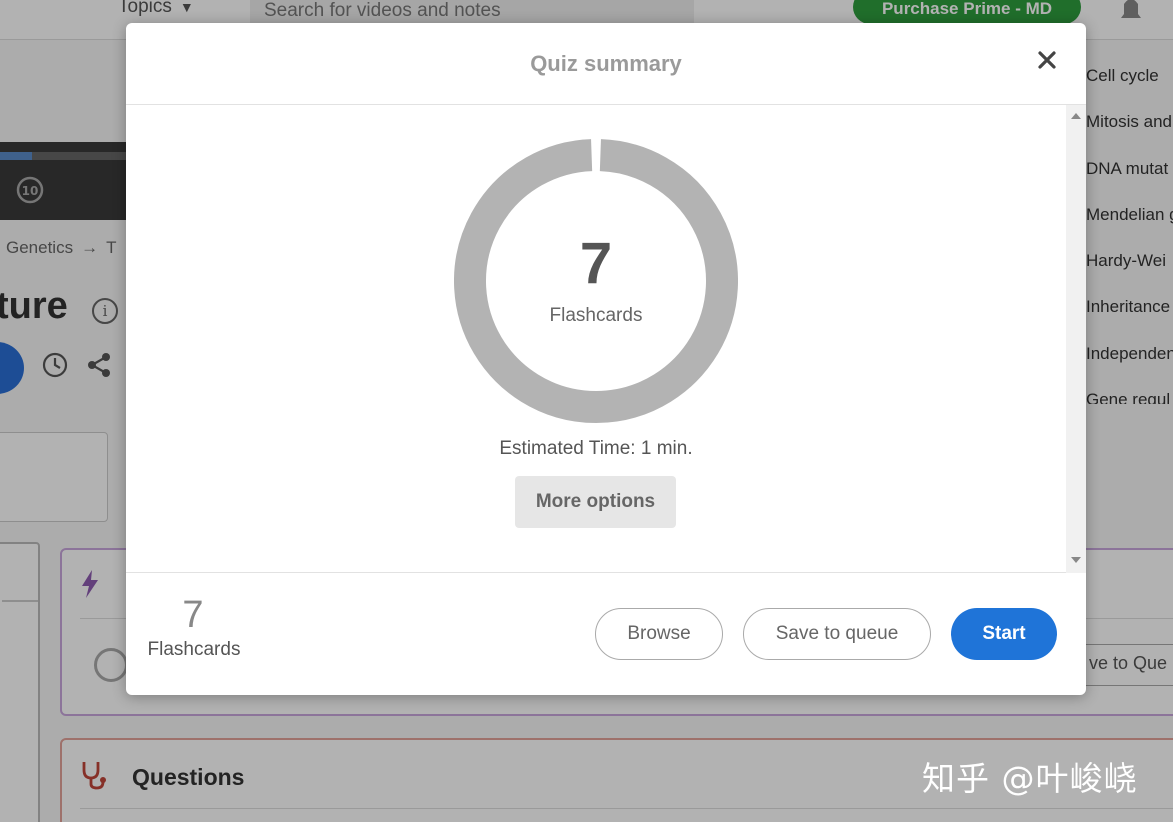  What do you see at coordinates (1076, 116) in the screenshot?
I see `scroll-up-icon` at bounding box center [1076, 116].